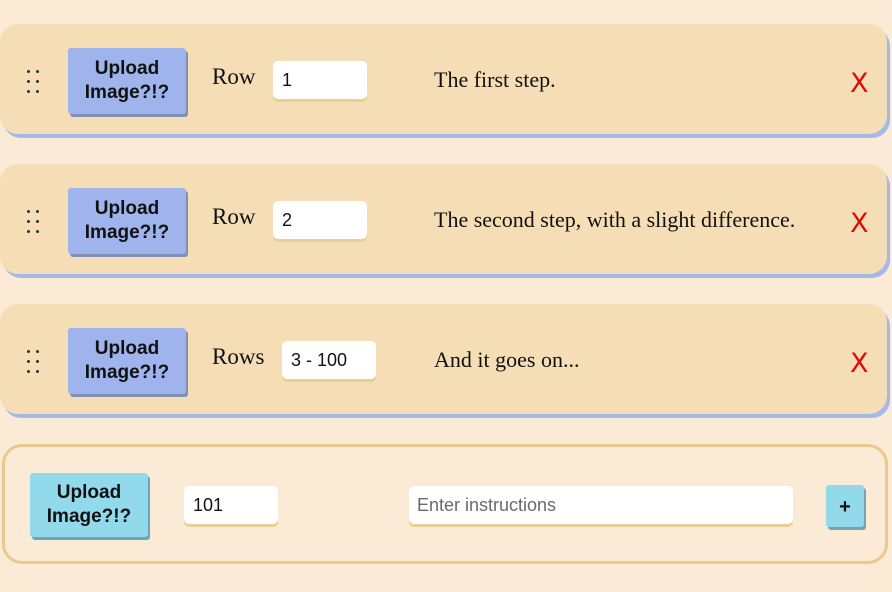 The height and width of the screenshot is (592, 892). I want to click on add-step-button: +, so click(845, 506).